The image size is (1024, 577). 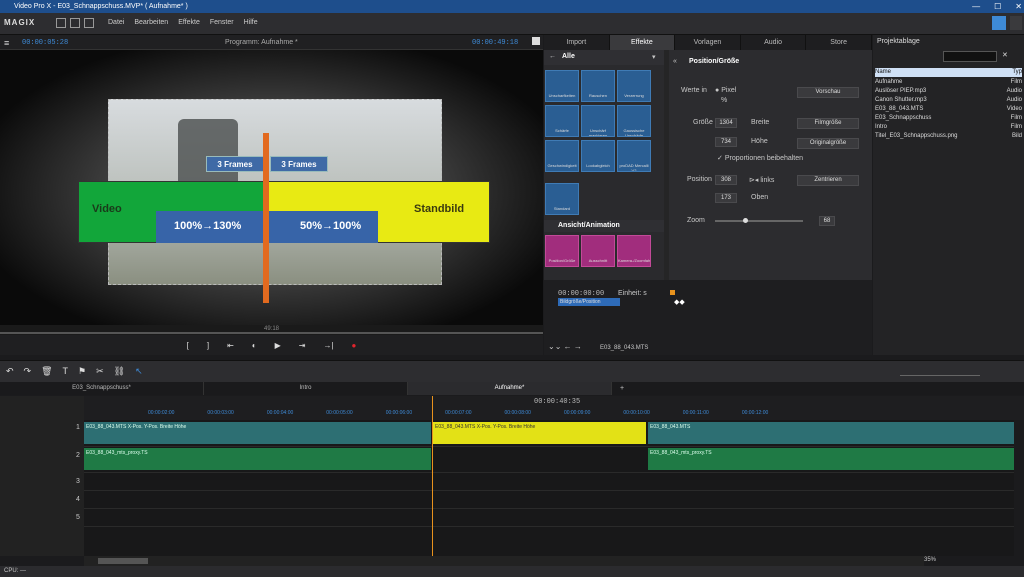 What do you see at coordinates (708, 42) in the screenshot?
I see `tab-vorlagen: Vorlagen` at bounding box center [708, 42].